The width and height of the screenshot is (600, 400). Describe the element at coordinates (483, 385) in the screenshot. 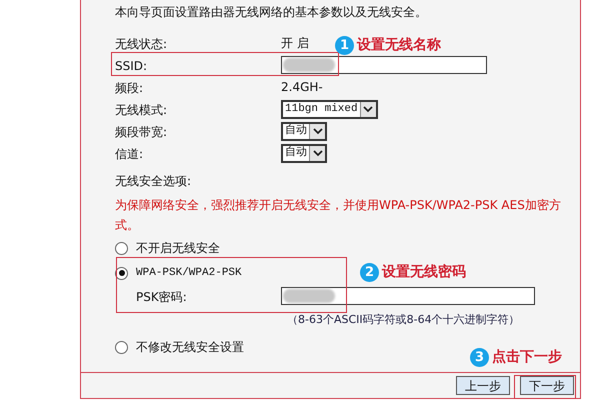

I see `back-button: 上一步` at that location.